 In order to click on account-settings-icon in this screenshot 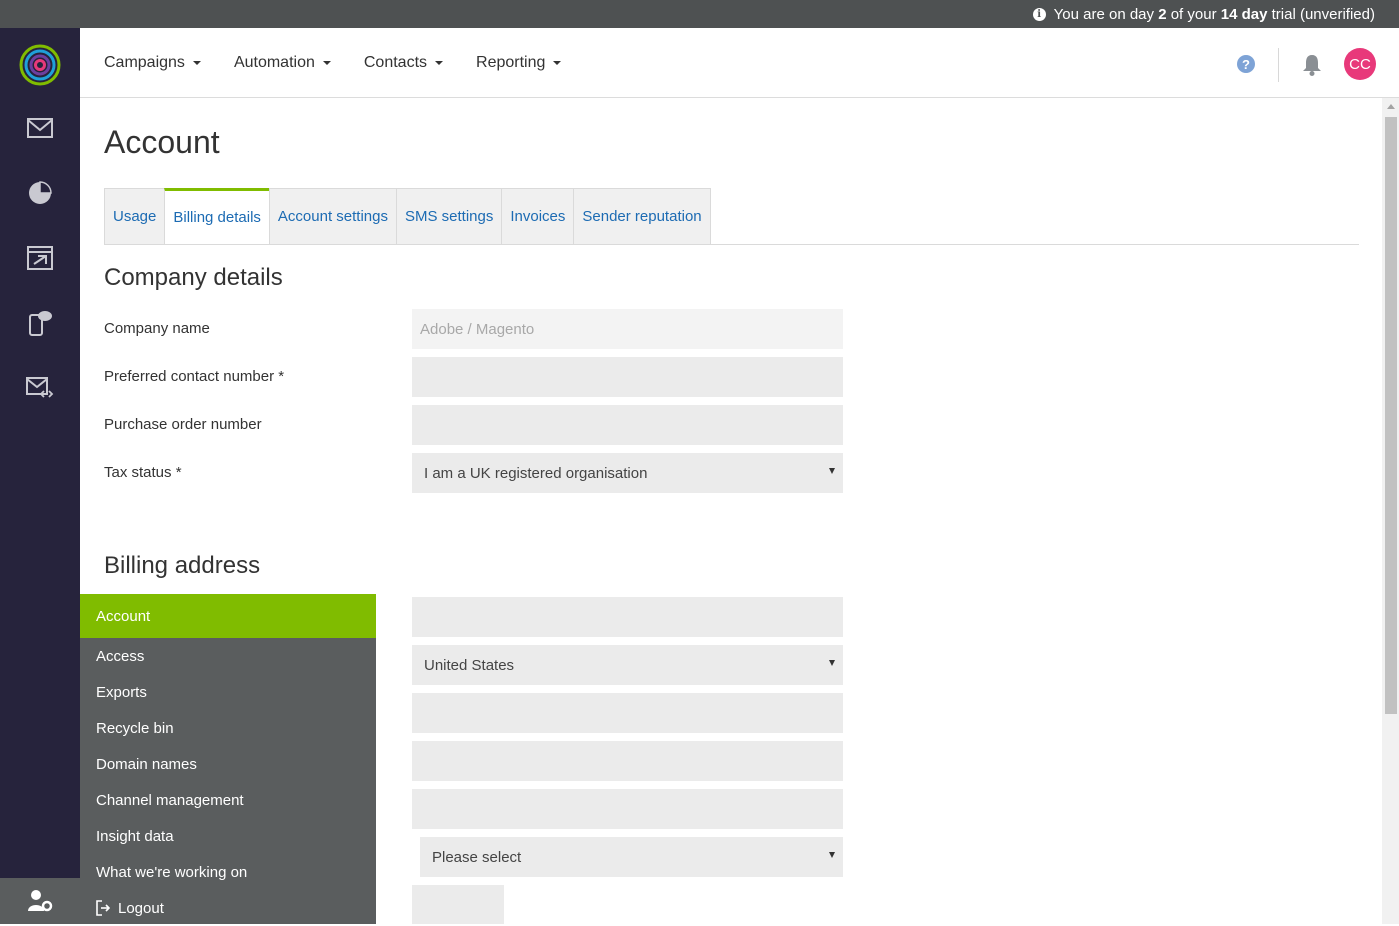, I will do `click(40, 901)`.